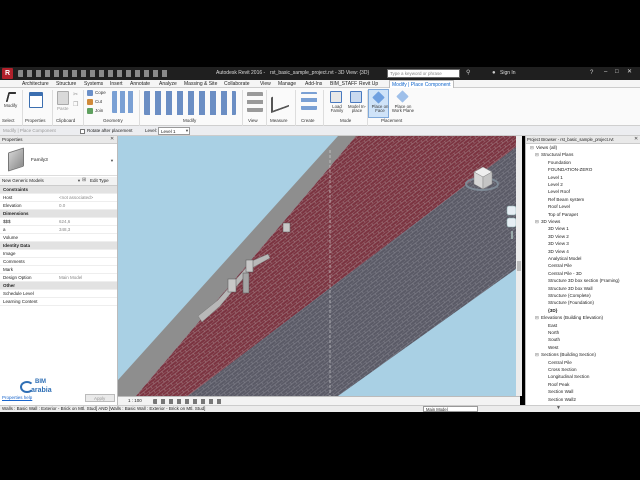 Image resolution: width=640 pixels, height=480 pixels. Describe the element at coordinates (559, 163) in the screenshot. I see `browser-item: Foundation` at that location.